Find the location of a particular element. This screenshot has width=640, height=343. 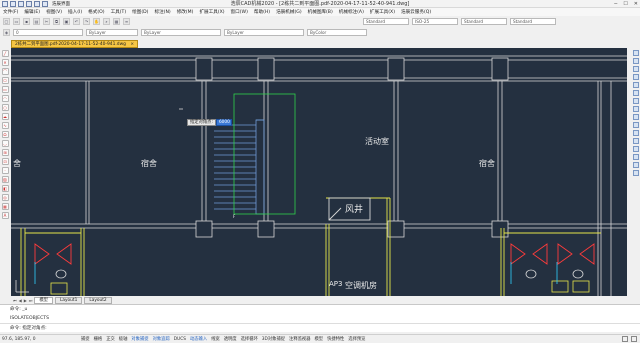

ducs-toggle: DUCS is located at coordinates (180, 339).